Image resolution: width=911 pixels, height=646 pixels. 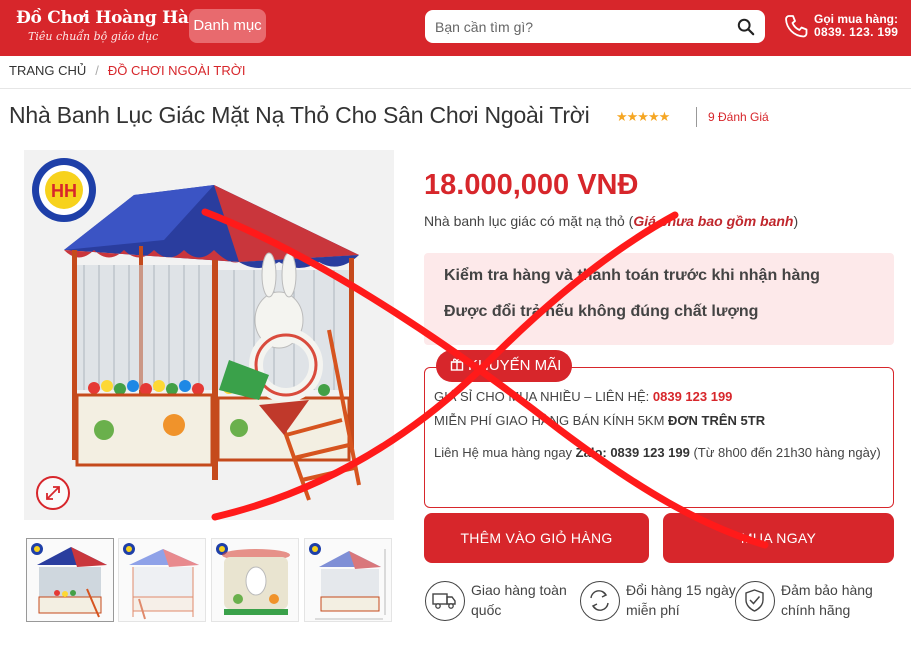 What do you see at coordinates (643, 117) in the screenshot?
I see `rating-stars: ★★★★★` at bounding box center [643, 117].